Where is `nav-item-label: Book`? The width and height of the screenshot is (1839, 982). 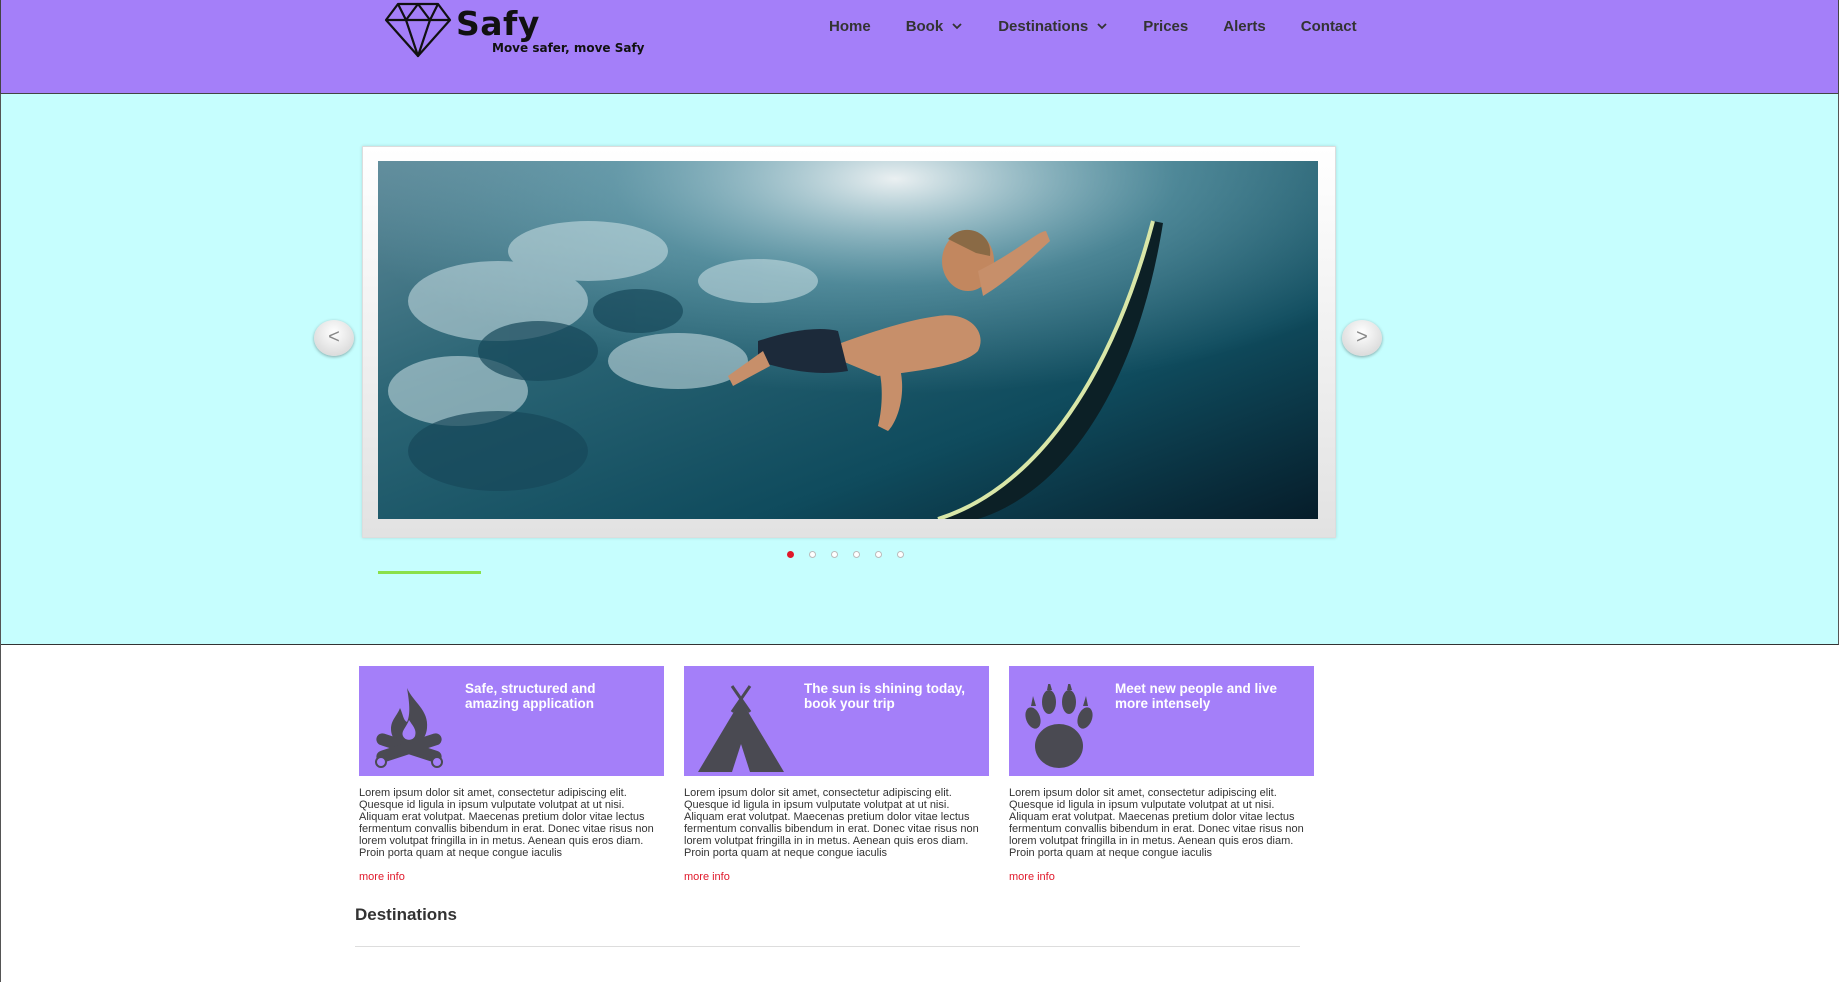 nav-item-label: Book is located at coordinates (924, 26).